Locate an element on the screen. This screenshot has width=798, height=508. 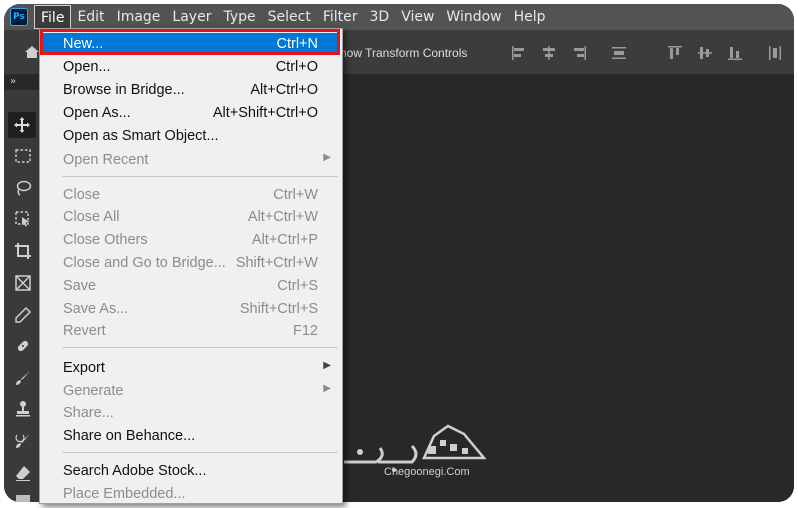
menu-item-revert: Revert F12 is located at coordinates (190, 331).